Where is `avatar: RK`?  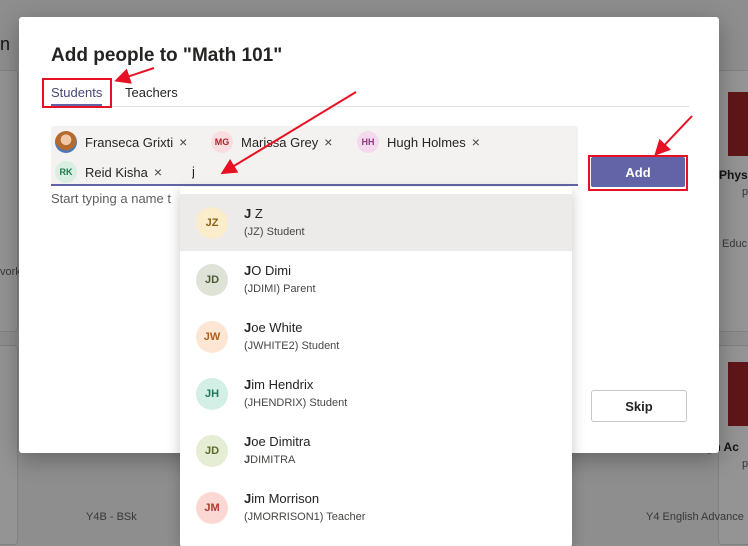
avatar: RK is located at coordinates (66, 172).